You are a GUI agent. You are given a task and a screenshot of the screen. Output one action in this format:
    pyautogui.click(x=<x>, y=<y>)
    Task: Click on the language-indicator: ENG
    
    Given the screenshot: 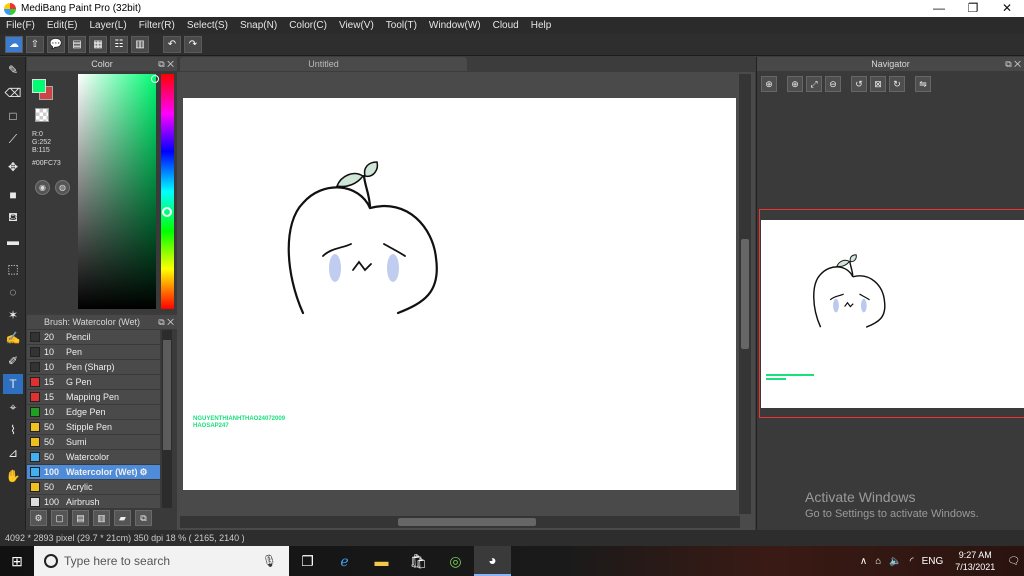 What is the action you would take?
    pyautogui.click(x=933, y=561)
    